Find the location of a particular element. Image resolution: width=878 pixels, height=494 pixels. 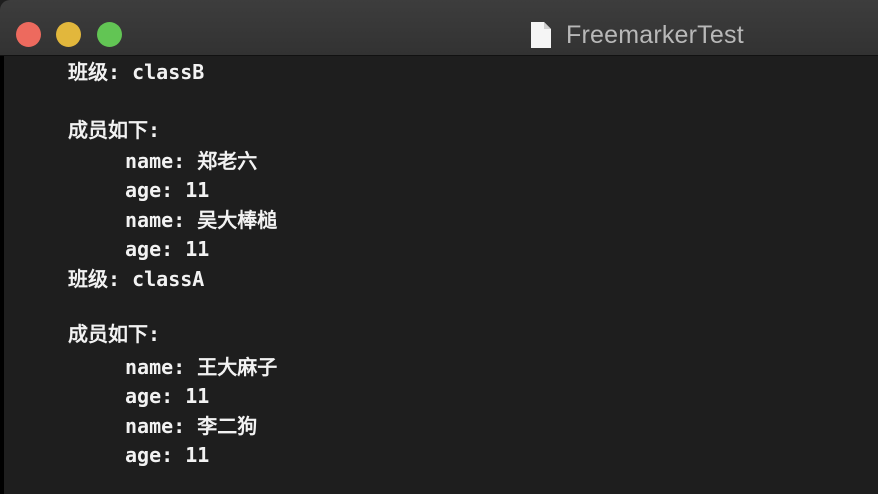

output-line-class: 班级: classB is located at coordinates (136, 72).